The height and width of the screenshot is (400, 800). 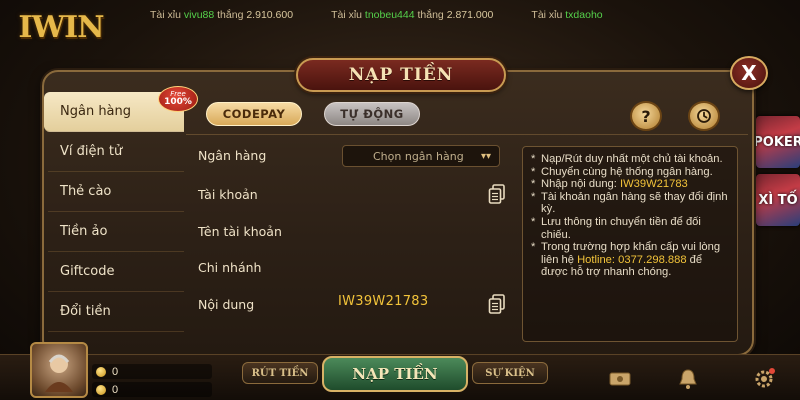 I want to click on sidebar-item-label: Tiền ảo, so click(x=84, y=231).